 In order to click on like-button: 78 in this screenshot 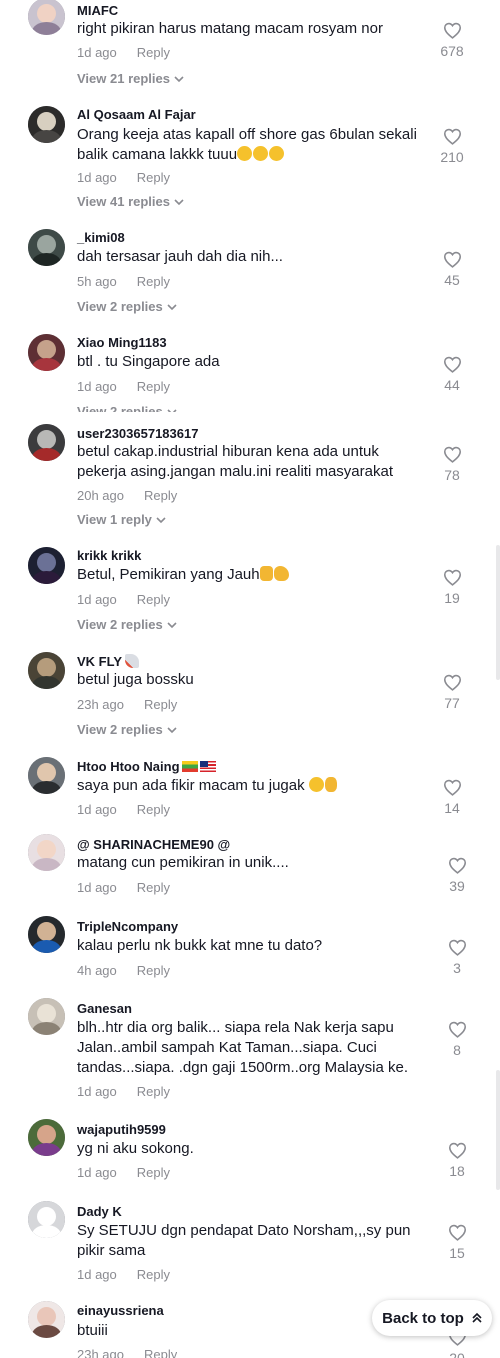, I will do `click(452, 464)`.